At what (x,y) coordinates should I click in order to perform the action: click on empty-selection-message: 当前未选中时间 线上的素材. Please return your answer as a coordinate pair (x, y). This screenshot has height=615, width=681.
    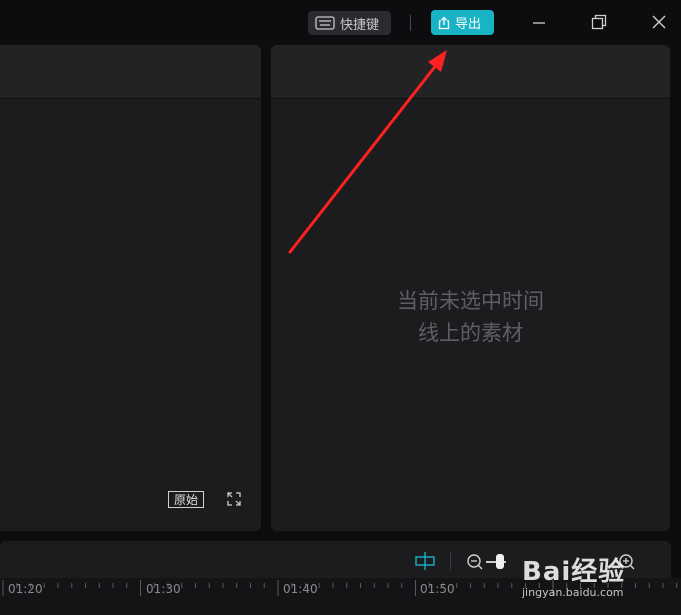
    Looking at the image, I should click on (470, 317).